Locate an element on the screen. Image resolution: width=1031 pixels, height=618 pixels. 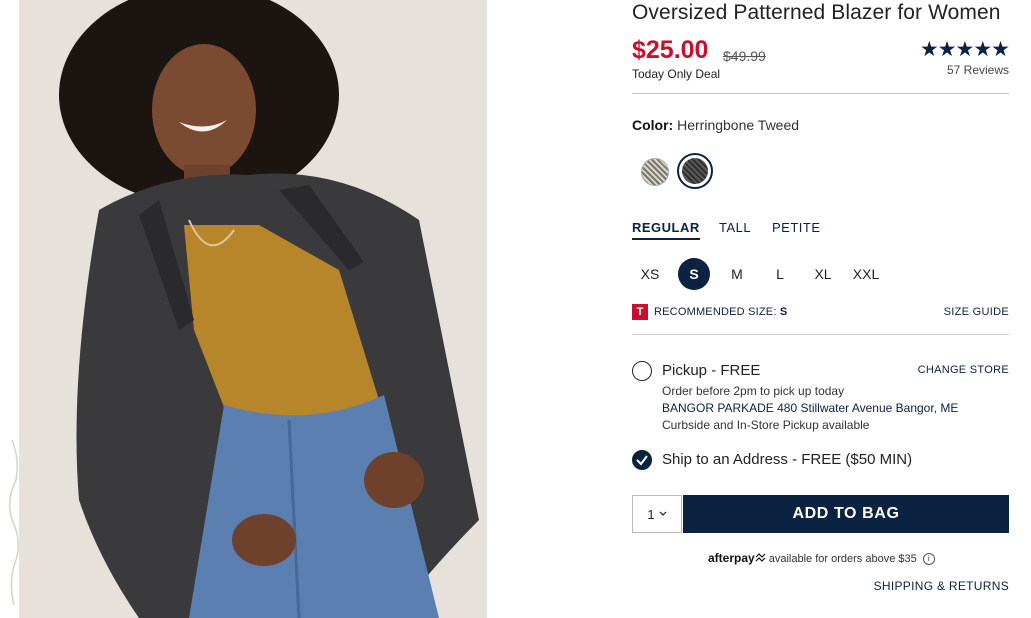
watermark-signature is located at coordinates (14, 522).